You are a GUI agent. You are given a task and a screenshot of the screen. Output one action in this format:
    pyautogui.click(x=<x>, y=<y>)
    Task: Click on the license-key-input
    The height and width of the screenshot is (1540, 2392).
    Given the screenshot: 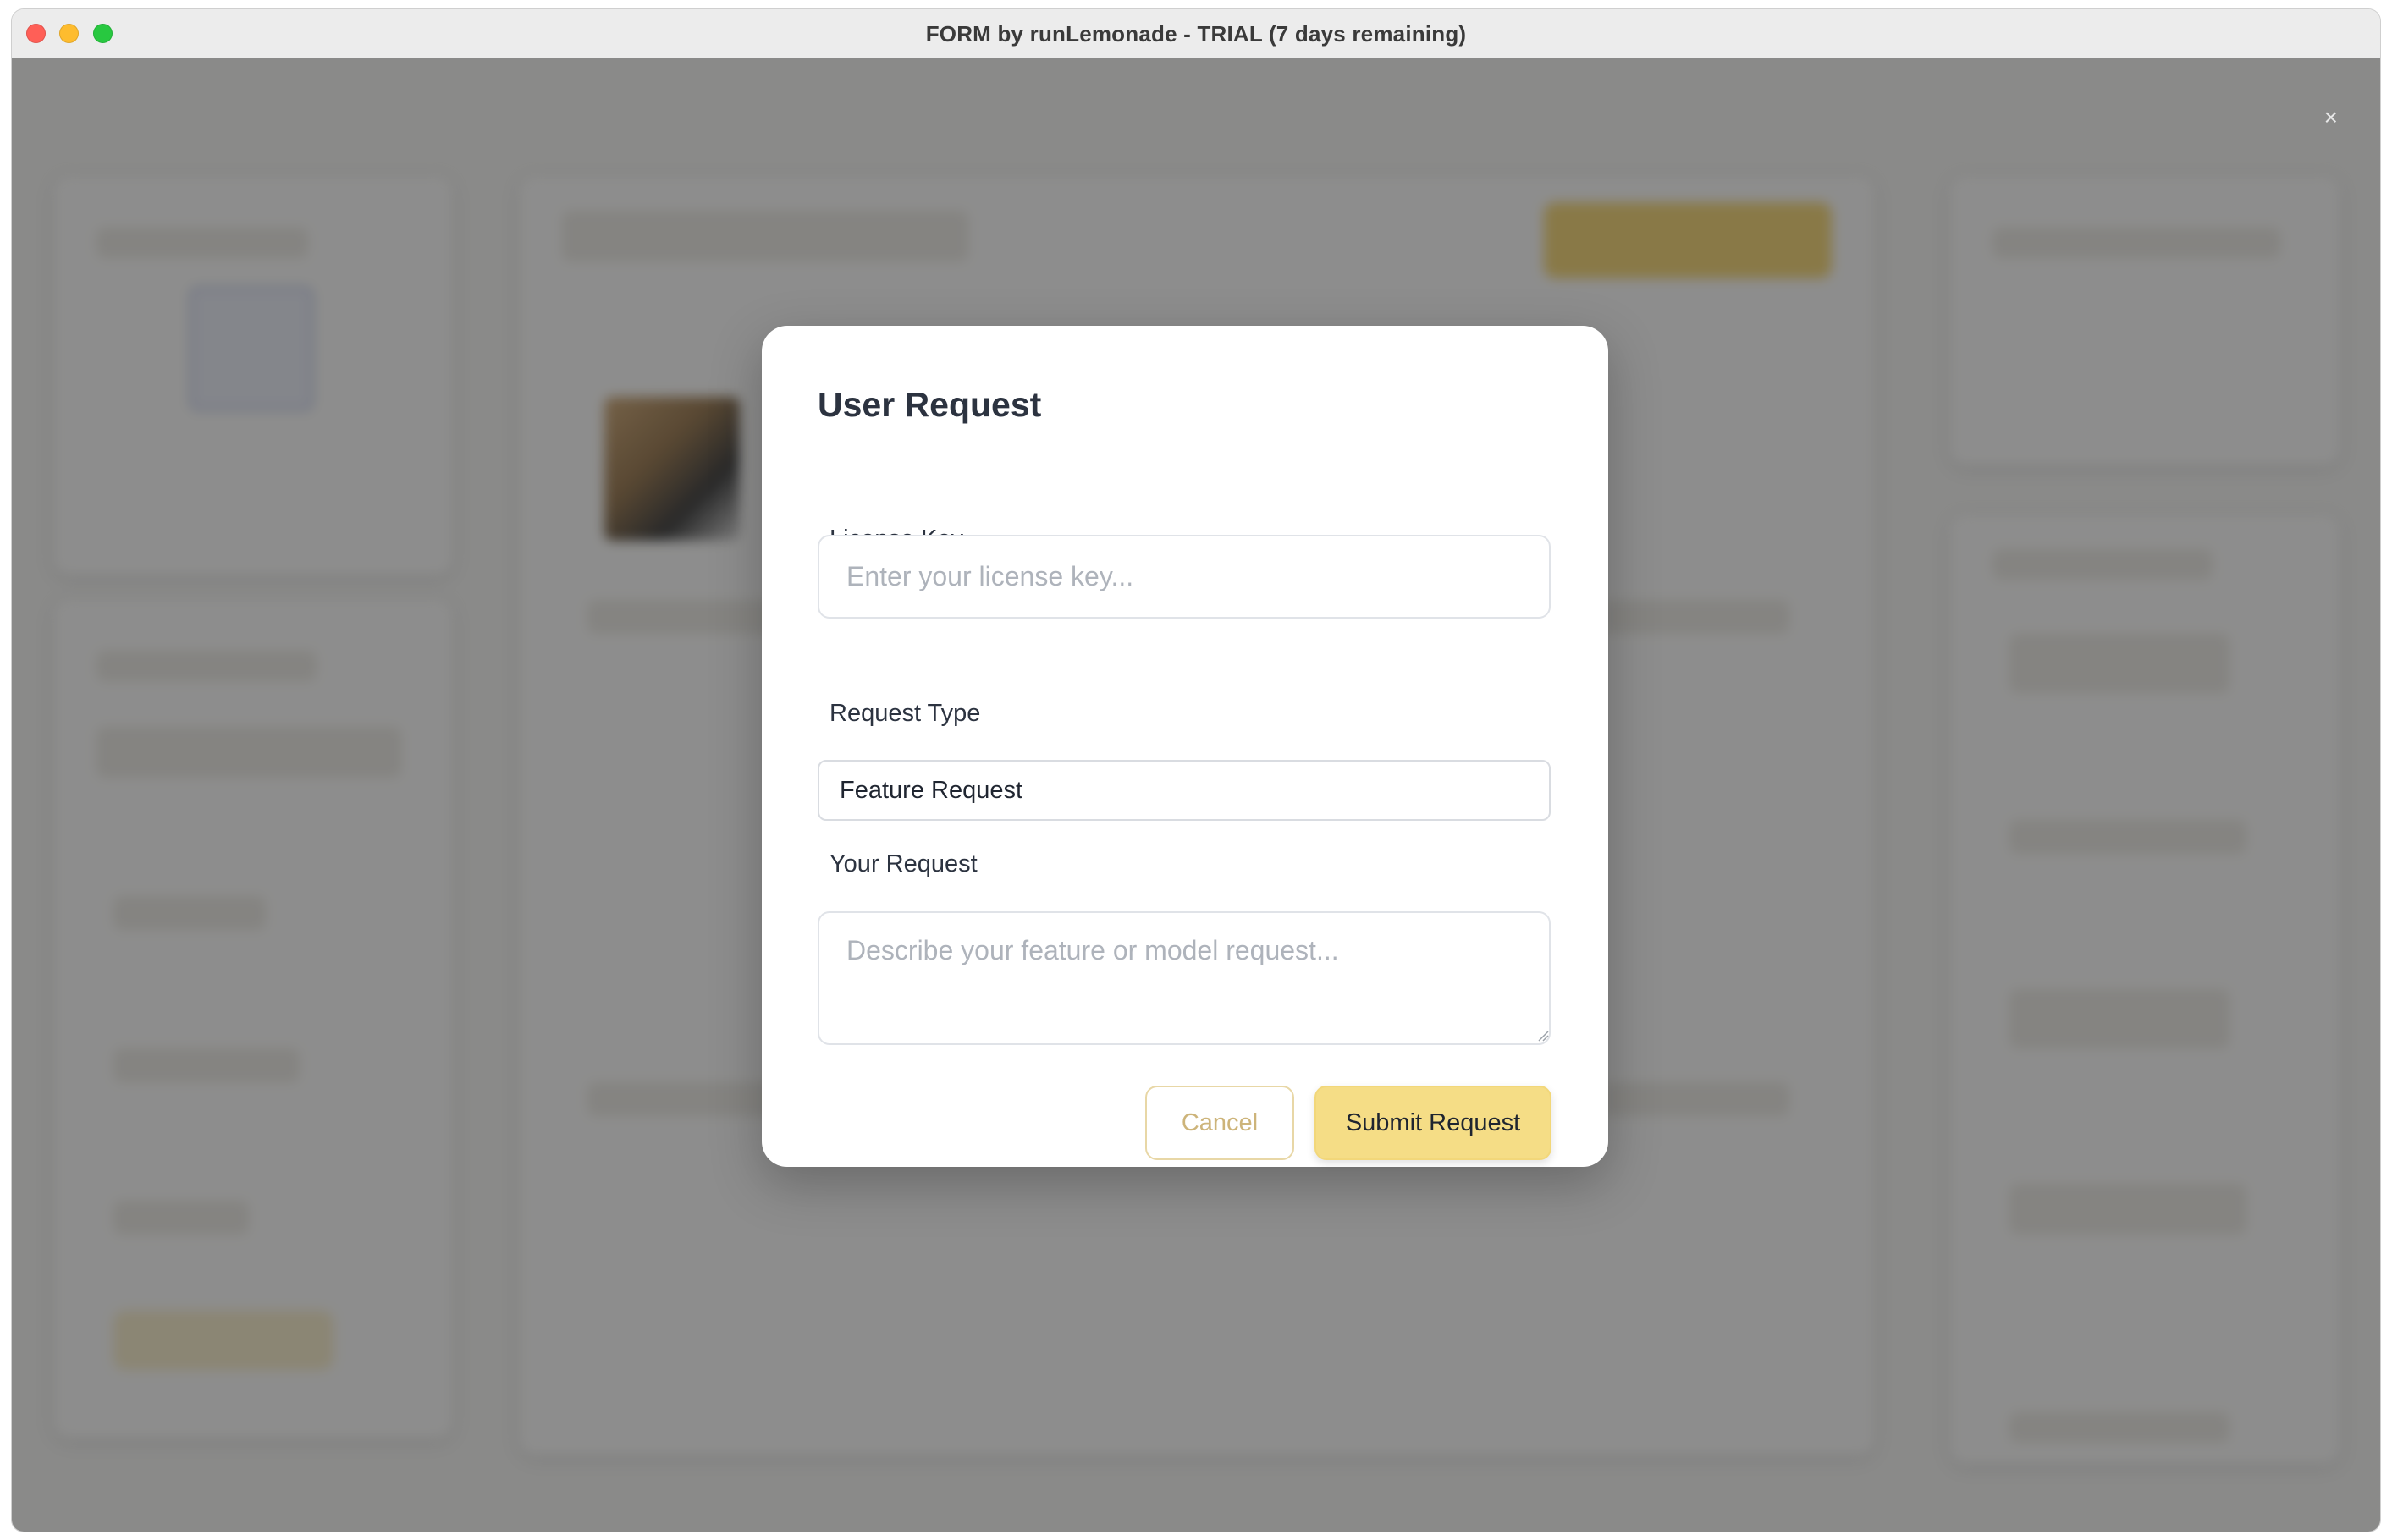 What is the action you would take?
    pyautogui.click(x=1184, y=577)
    